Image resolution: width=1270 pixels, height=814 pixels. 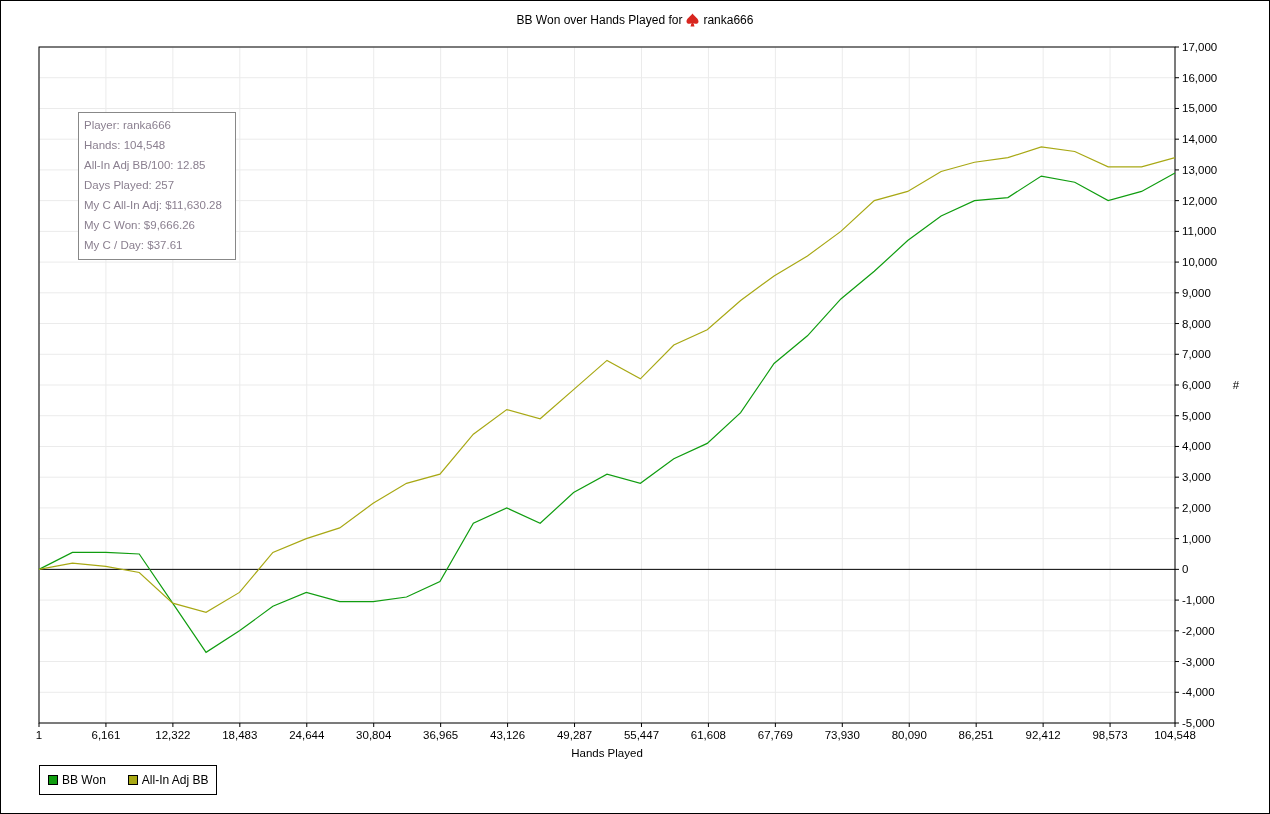 I want to click on stat-line: My C / Day: $37.61, so click(x=134, y=245).